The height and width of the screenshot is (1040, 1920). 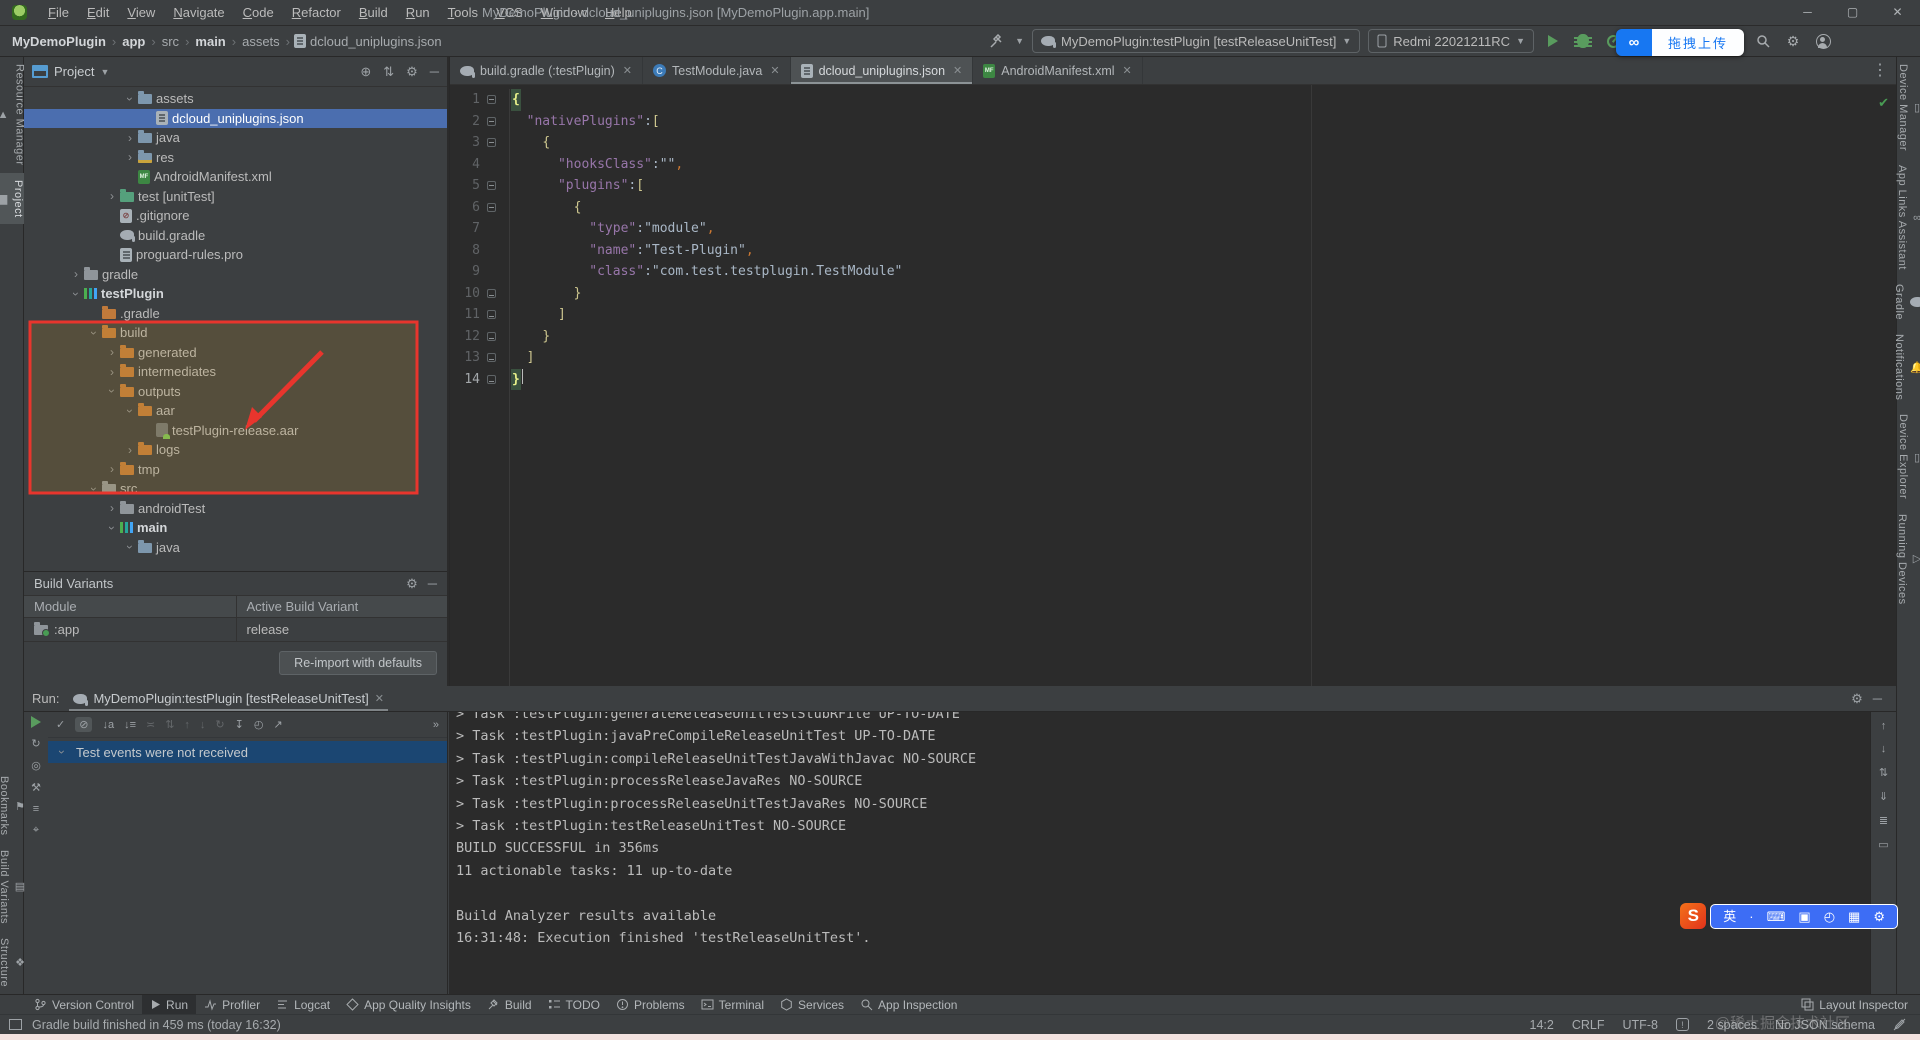 I want to click on up-icon: ↑, so click(x=1884, y=726).